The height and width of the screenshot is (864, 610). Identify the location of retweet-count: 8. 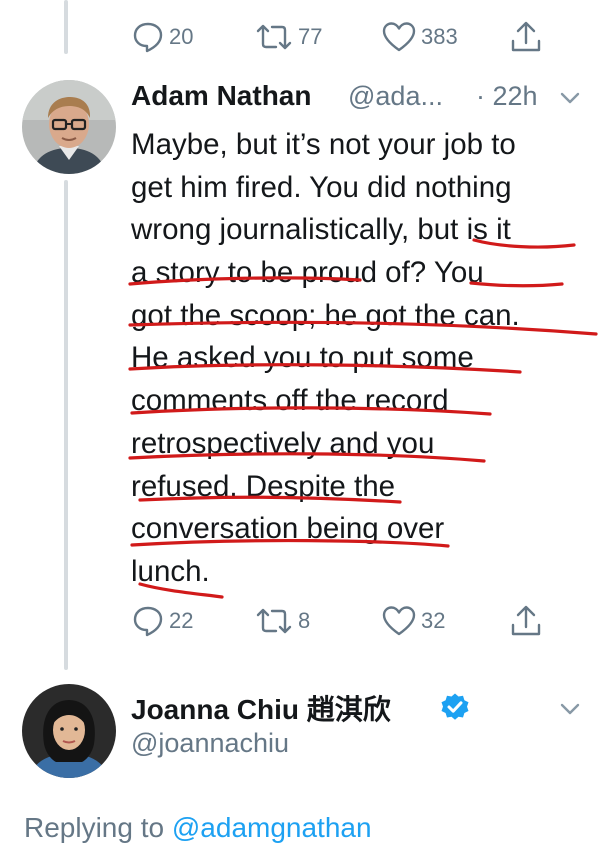
(304, 620).